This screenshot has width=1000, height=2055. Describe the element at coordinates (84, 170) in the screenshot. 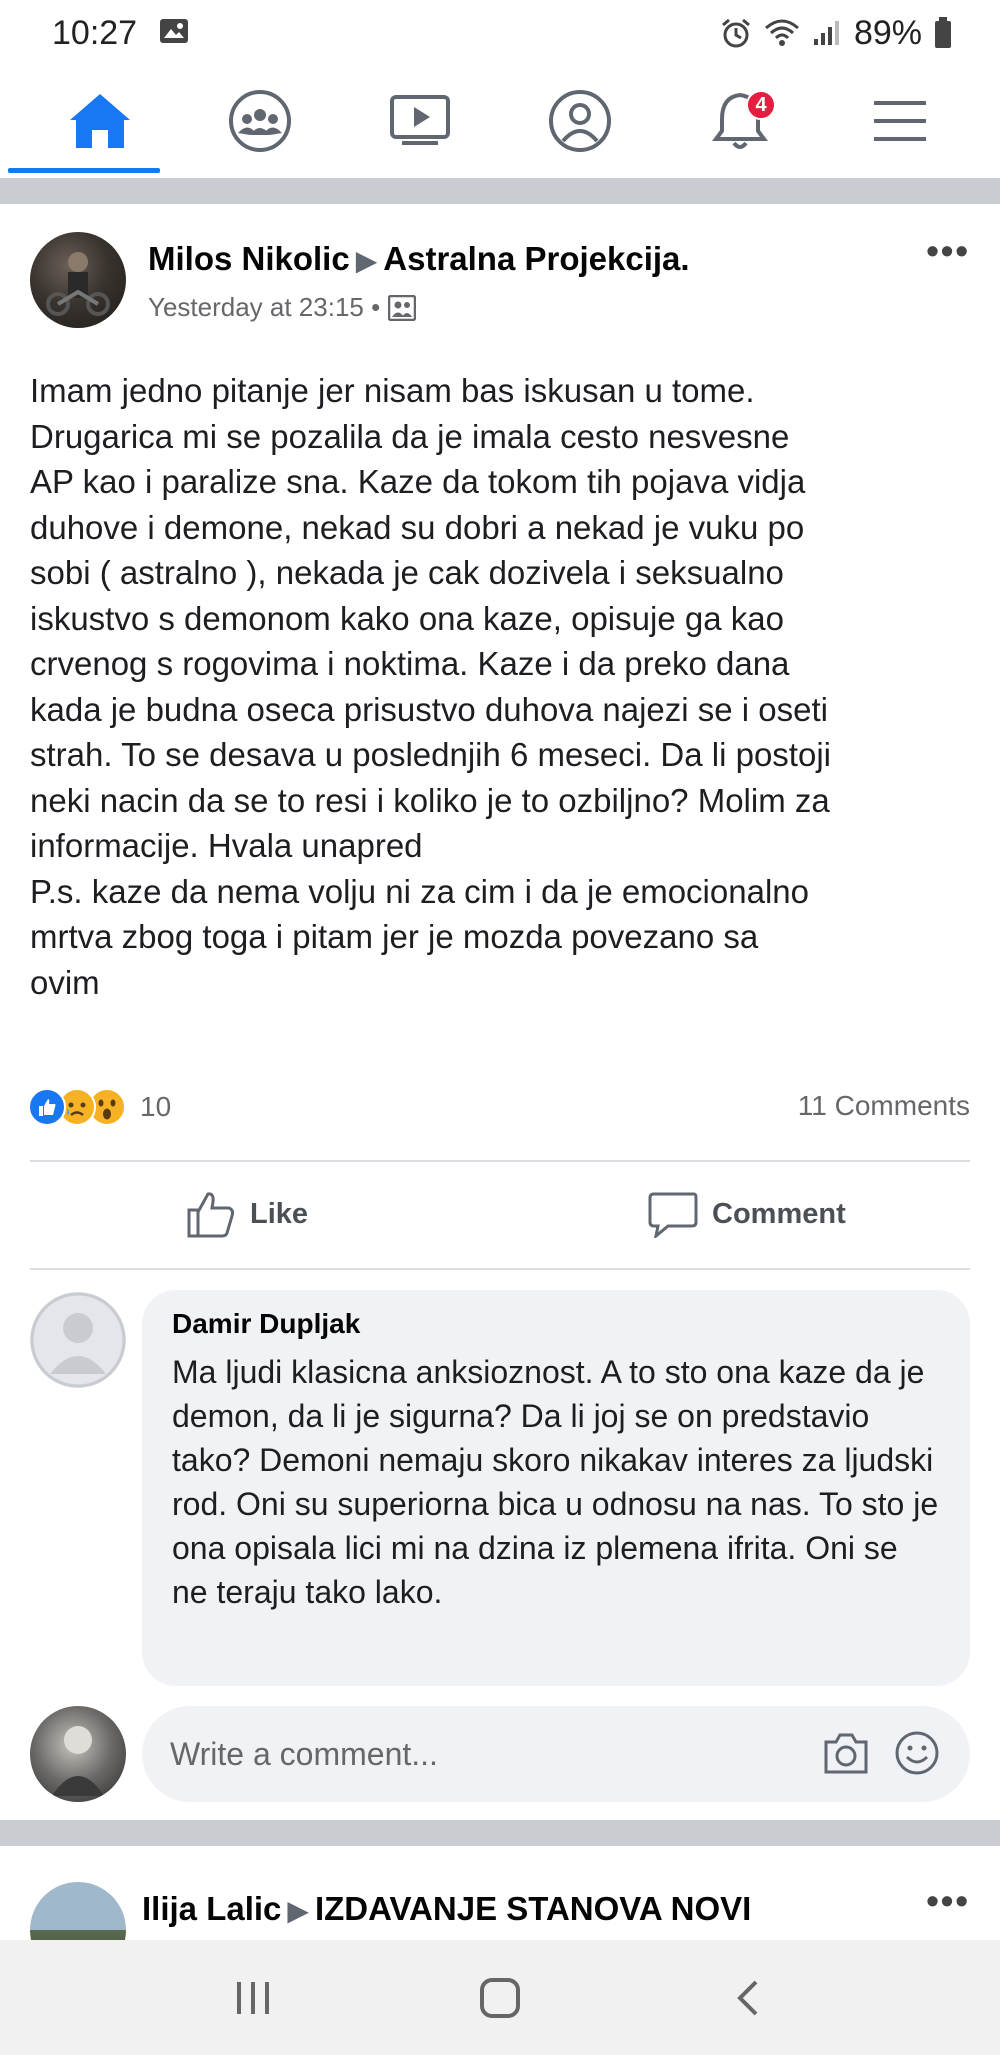

I see `active-tab-indicator` at that location.